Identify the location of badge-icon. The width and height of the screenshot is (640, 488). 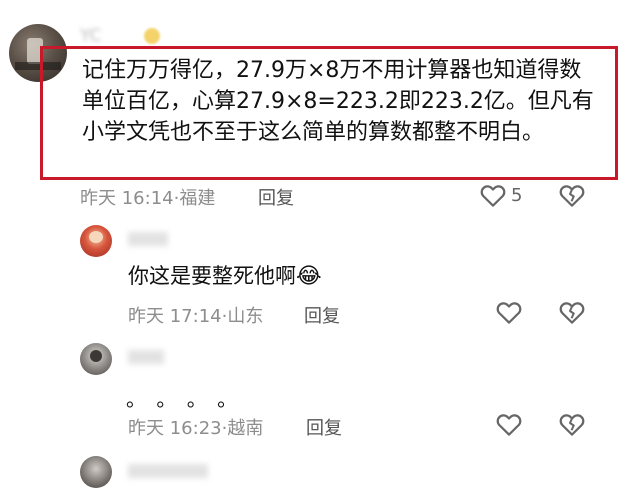
(152, 36).